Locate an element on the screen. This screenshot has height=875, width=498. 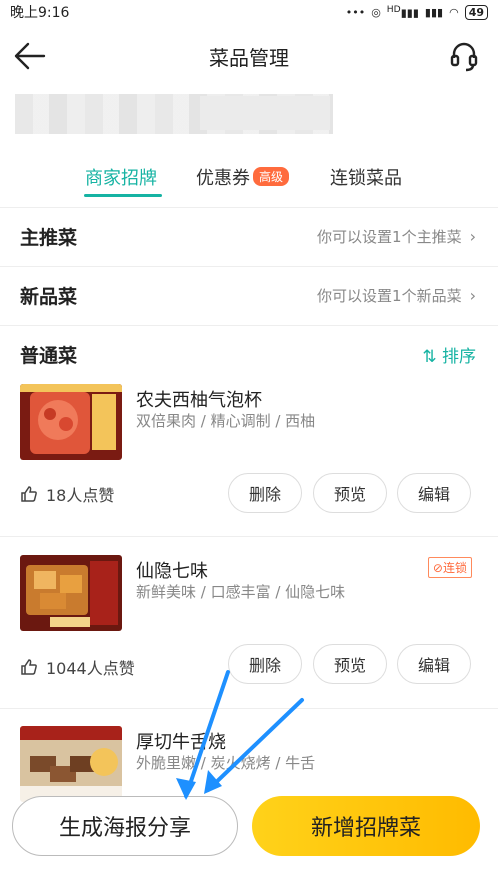
dish-likes: 18人点赞 is located at coordinates (67, 494).